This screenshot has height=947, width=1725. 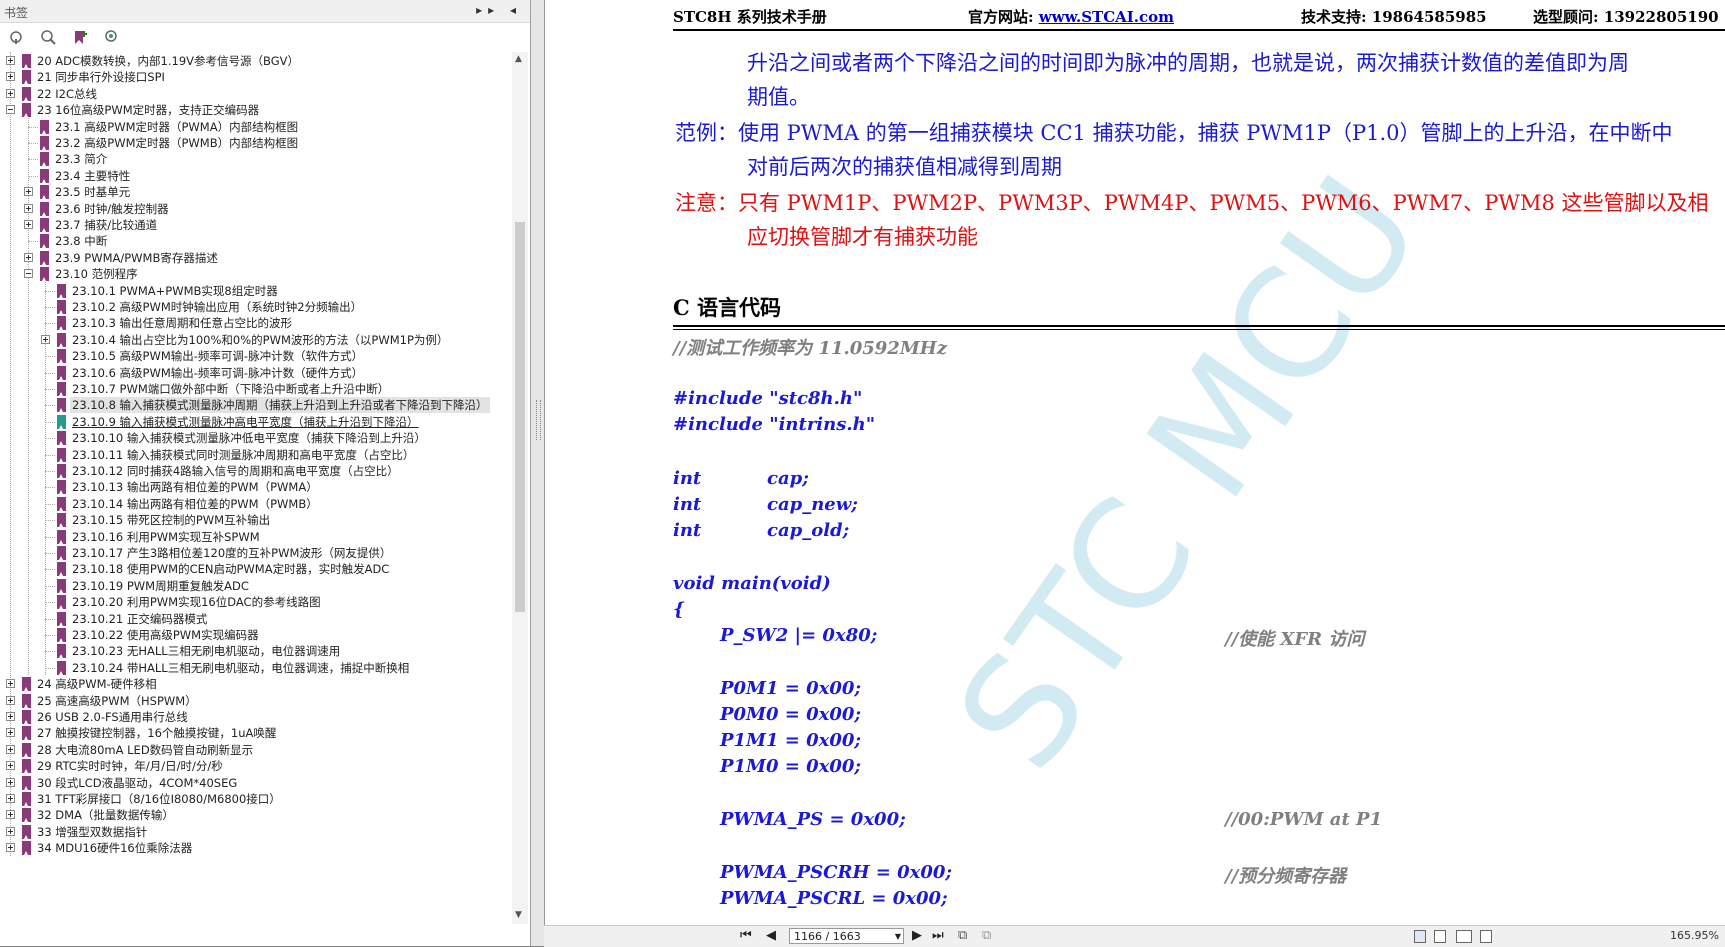 I want to click on bookmark-item: 29 RTC实时时钟，年/月/日/时/分/秒, so click(x=256, y=766).